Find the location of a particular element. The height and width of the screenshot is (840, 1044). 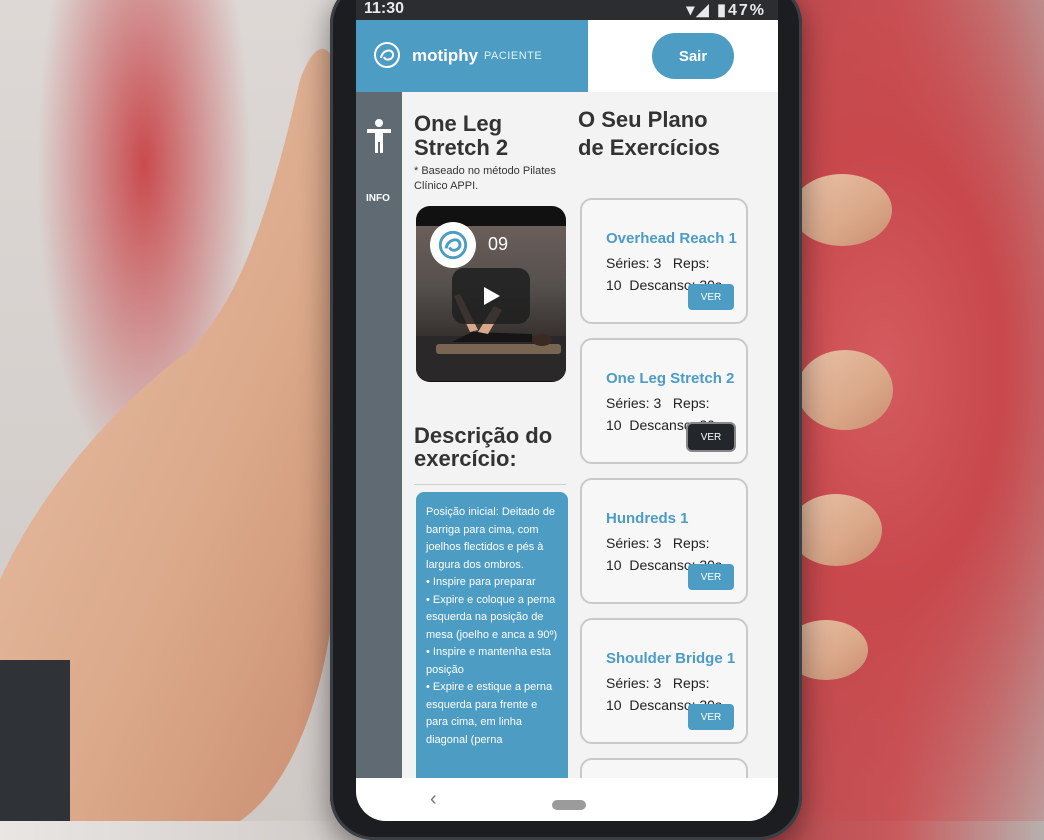

play-icon is located at coordinates (492, 296).